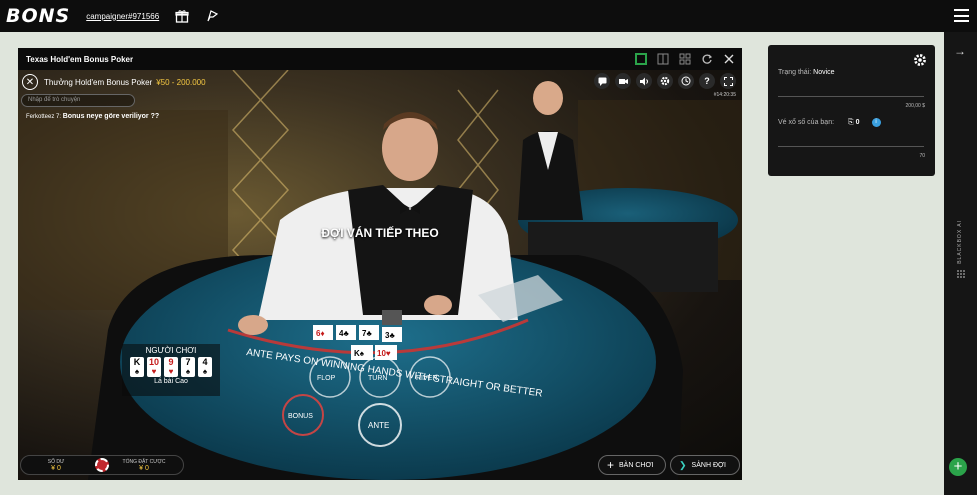 The width and height of the screenshot is (977, 495). What do you see at coordinates (384, 353) in the screenshot?
I see `svg-text: 10♥` at bounding box center [384, 353].